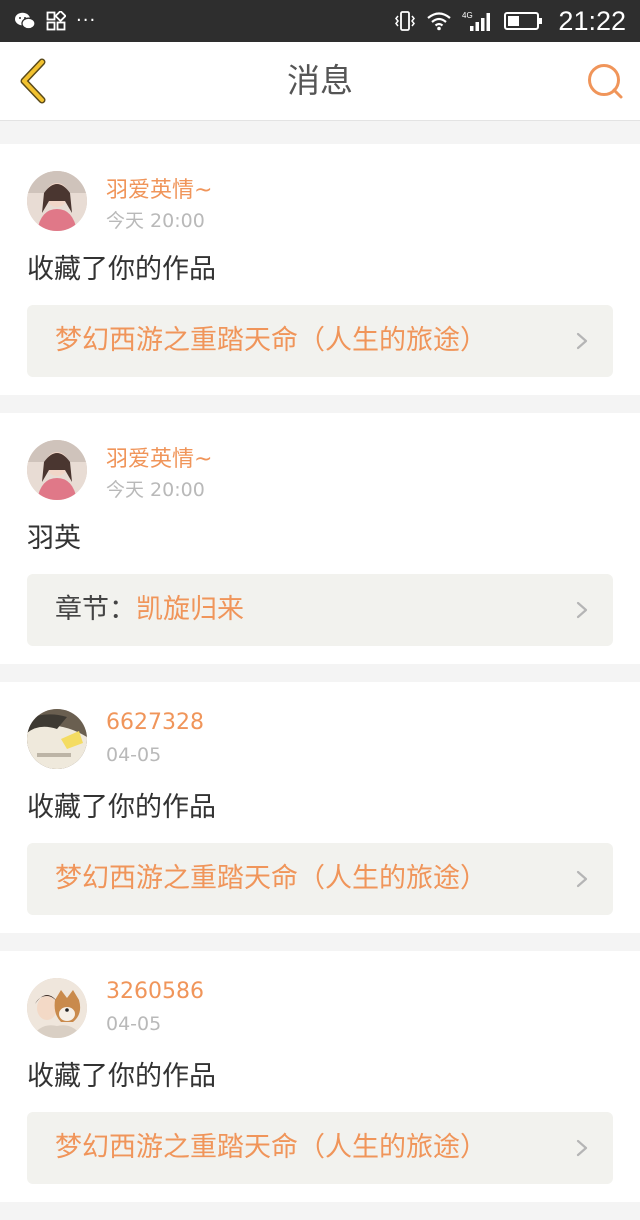  Describe the element at coordinates (439, 21) in the screenshot. I see `wifi-icon` at that location.